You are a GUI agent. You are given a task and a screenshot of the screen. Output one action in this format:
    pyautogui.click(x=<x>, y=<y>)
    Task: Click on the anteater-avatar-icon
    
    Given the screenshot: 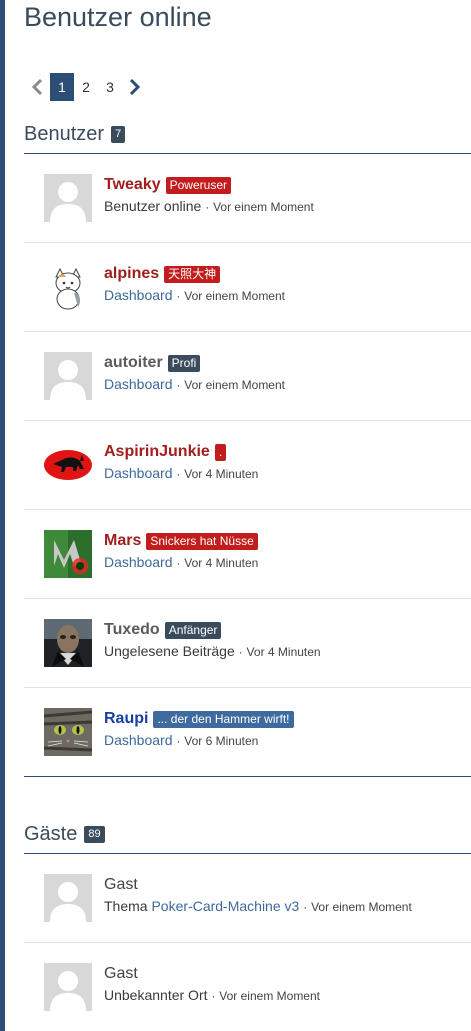 What is the action you would take?
    pyautogui.click(x=68, y=465)
    